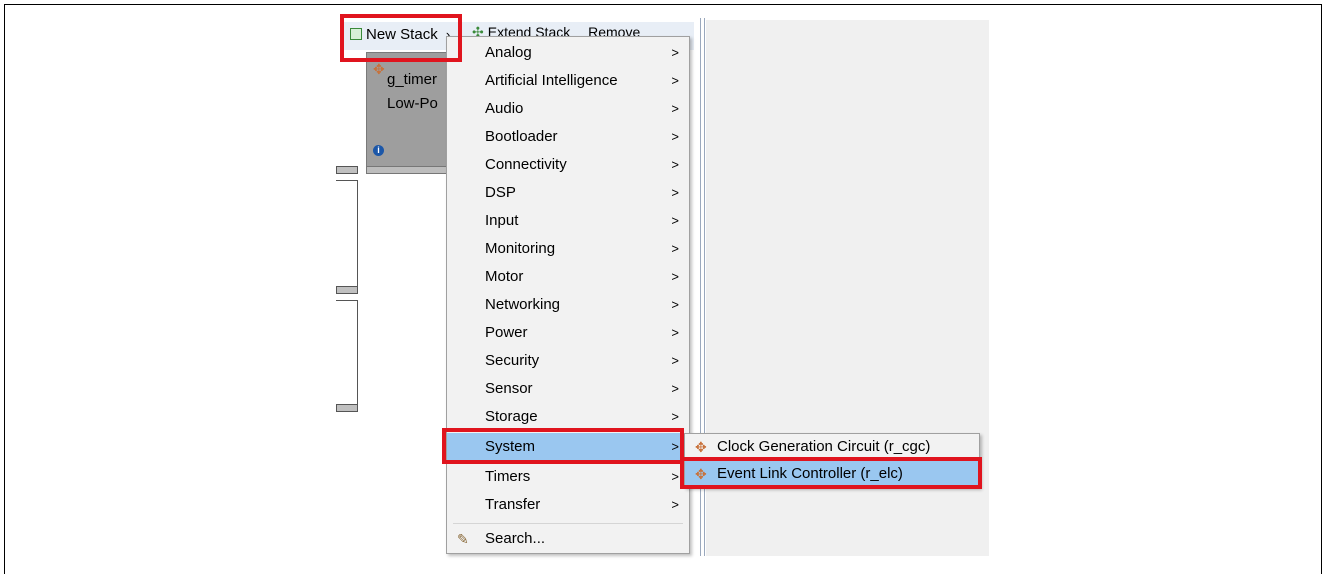 Image resolution: width=1326 pixels, height=574 pixels. What do you see at coordinates (568, 389) in the screenshot?
I see `menu-item-sensor: Sensor >` at bounding box center [568, 389].